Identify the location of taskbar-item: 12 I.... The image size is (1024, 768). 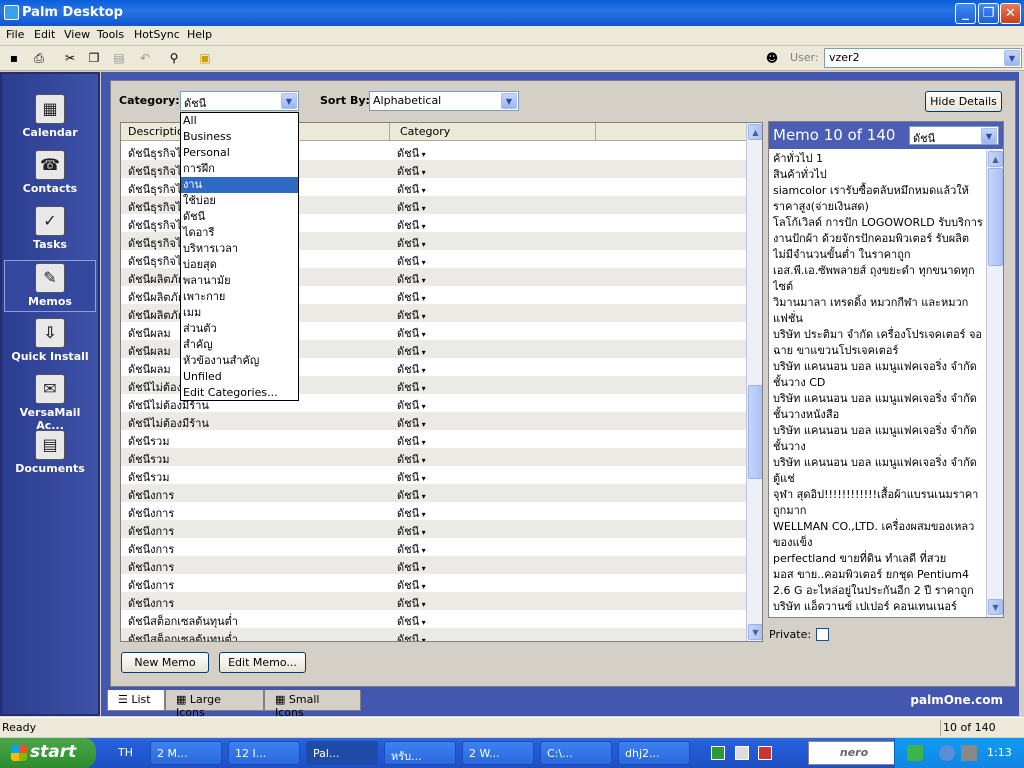
(264, 753).